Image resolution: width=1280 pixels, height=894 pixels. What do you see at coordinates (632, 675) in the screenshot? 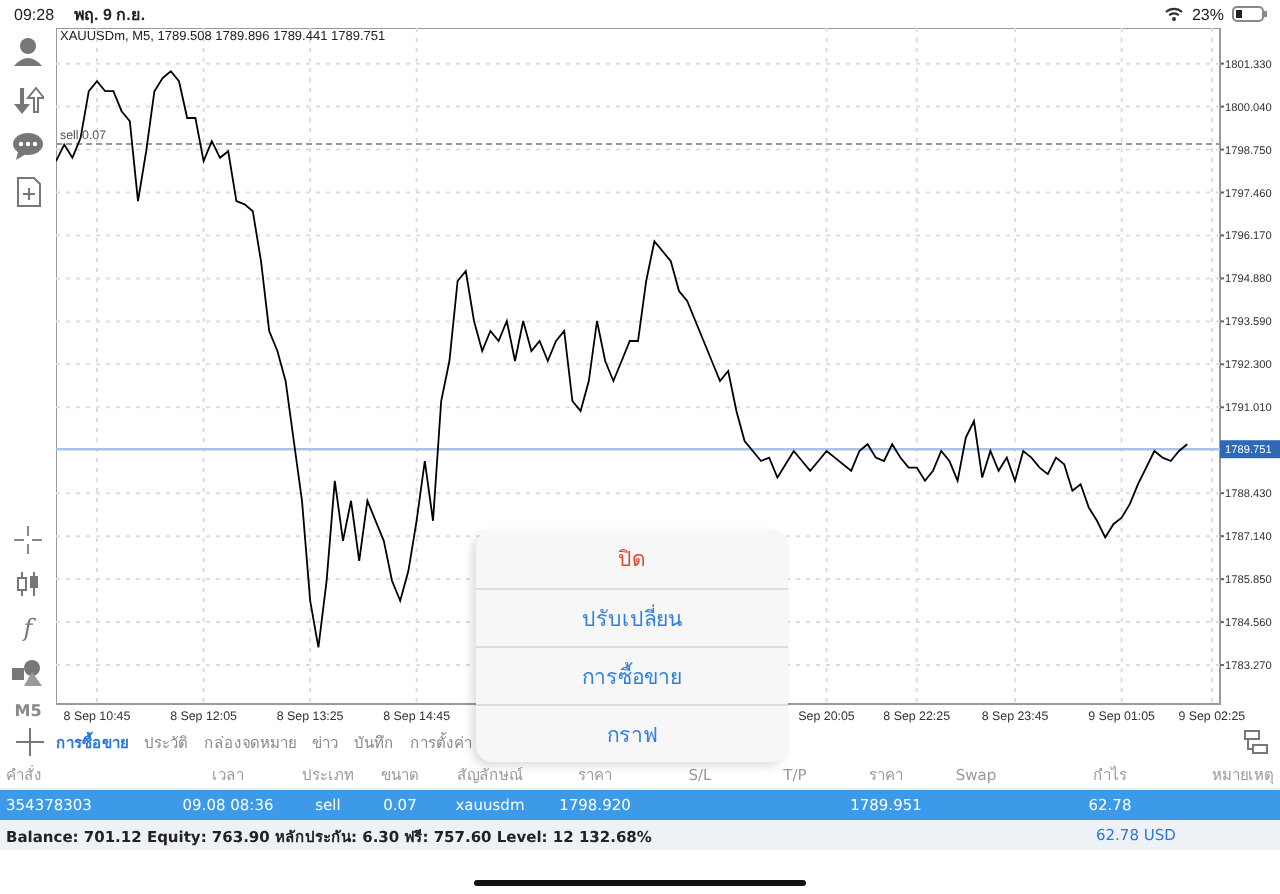
I see `menu-item: การซื้อขาย` at bounding box center [632, 675].